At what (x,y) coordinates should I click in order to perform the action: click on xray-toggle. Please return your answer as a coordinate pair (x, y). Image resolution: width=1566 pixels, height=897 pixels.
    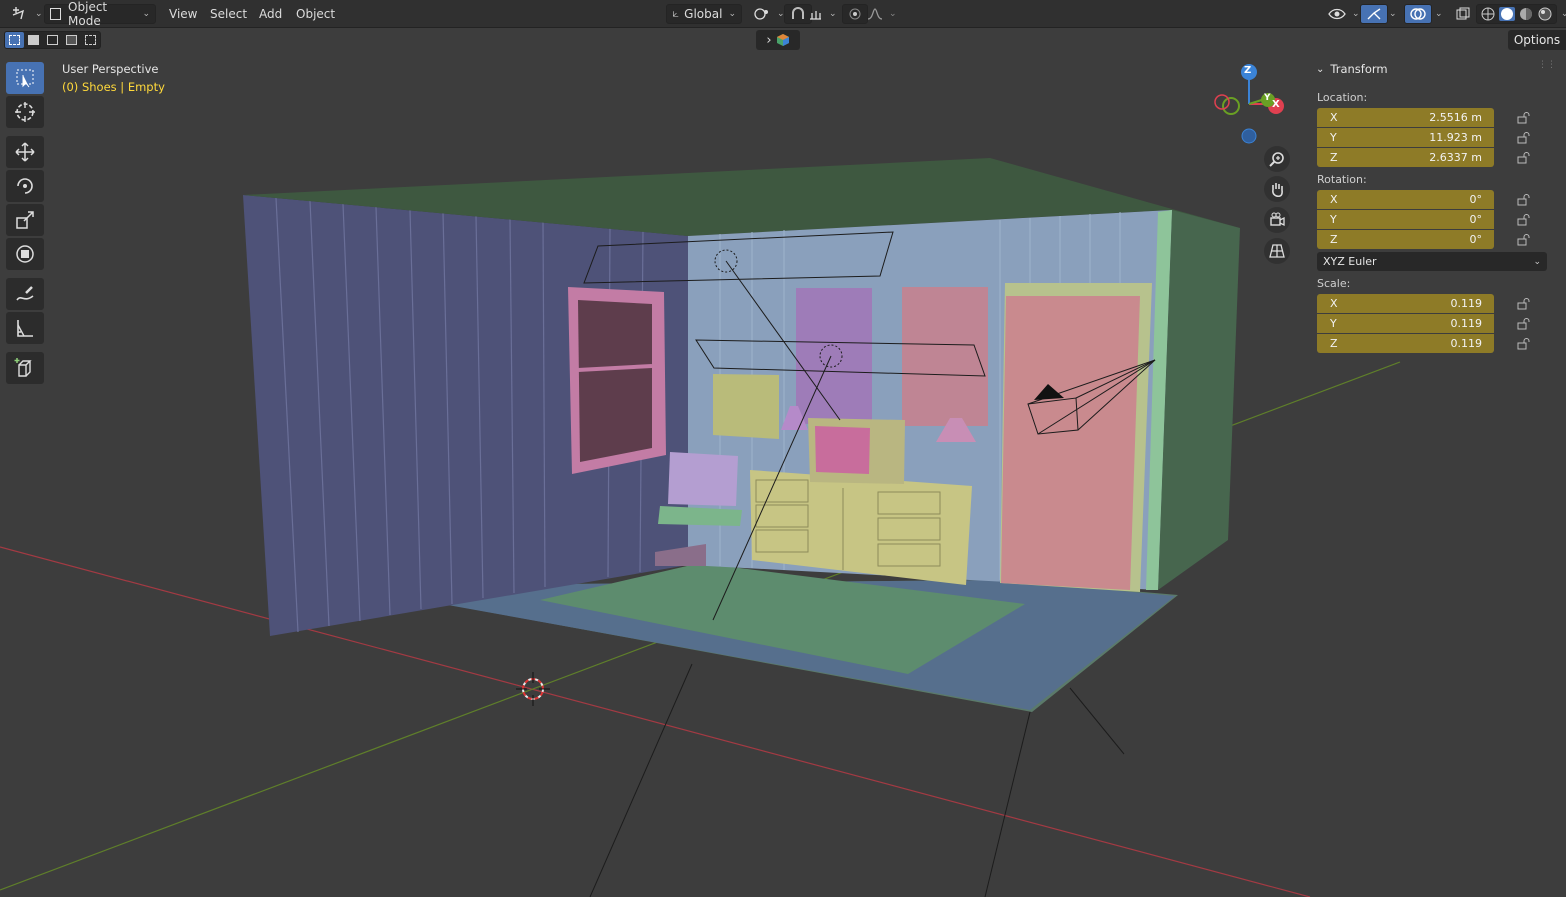
    Looking at the image, I should click on (1463, 14).